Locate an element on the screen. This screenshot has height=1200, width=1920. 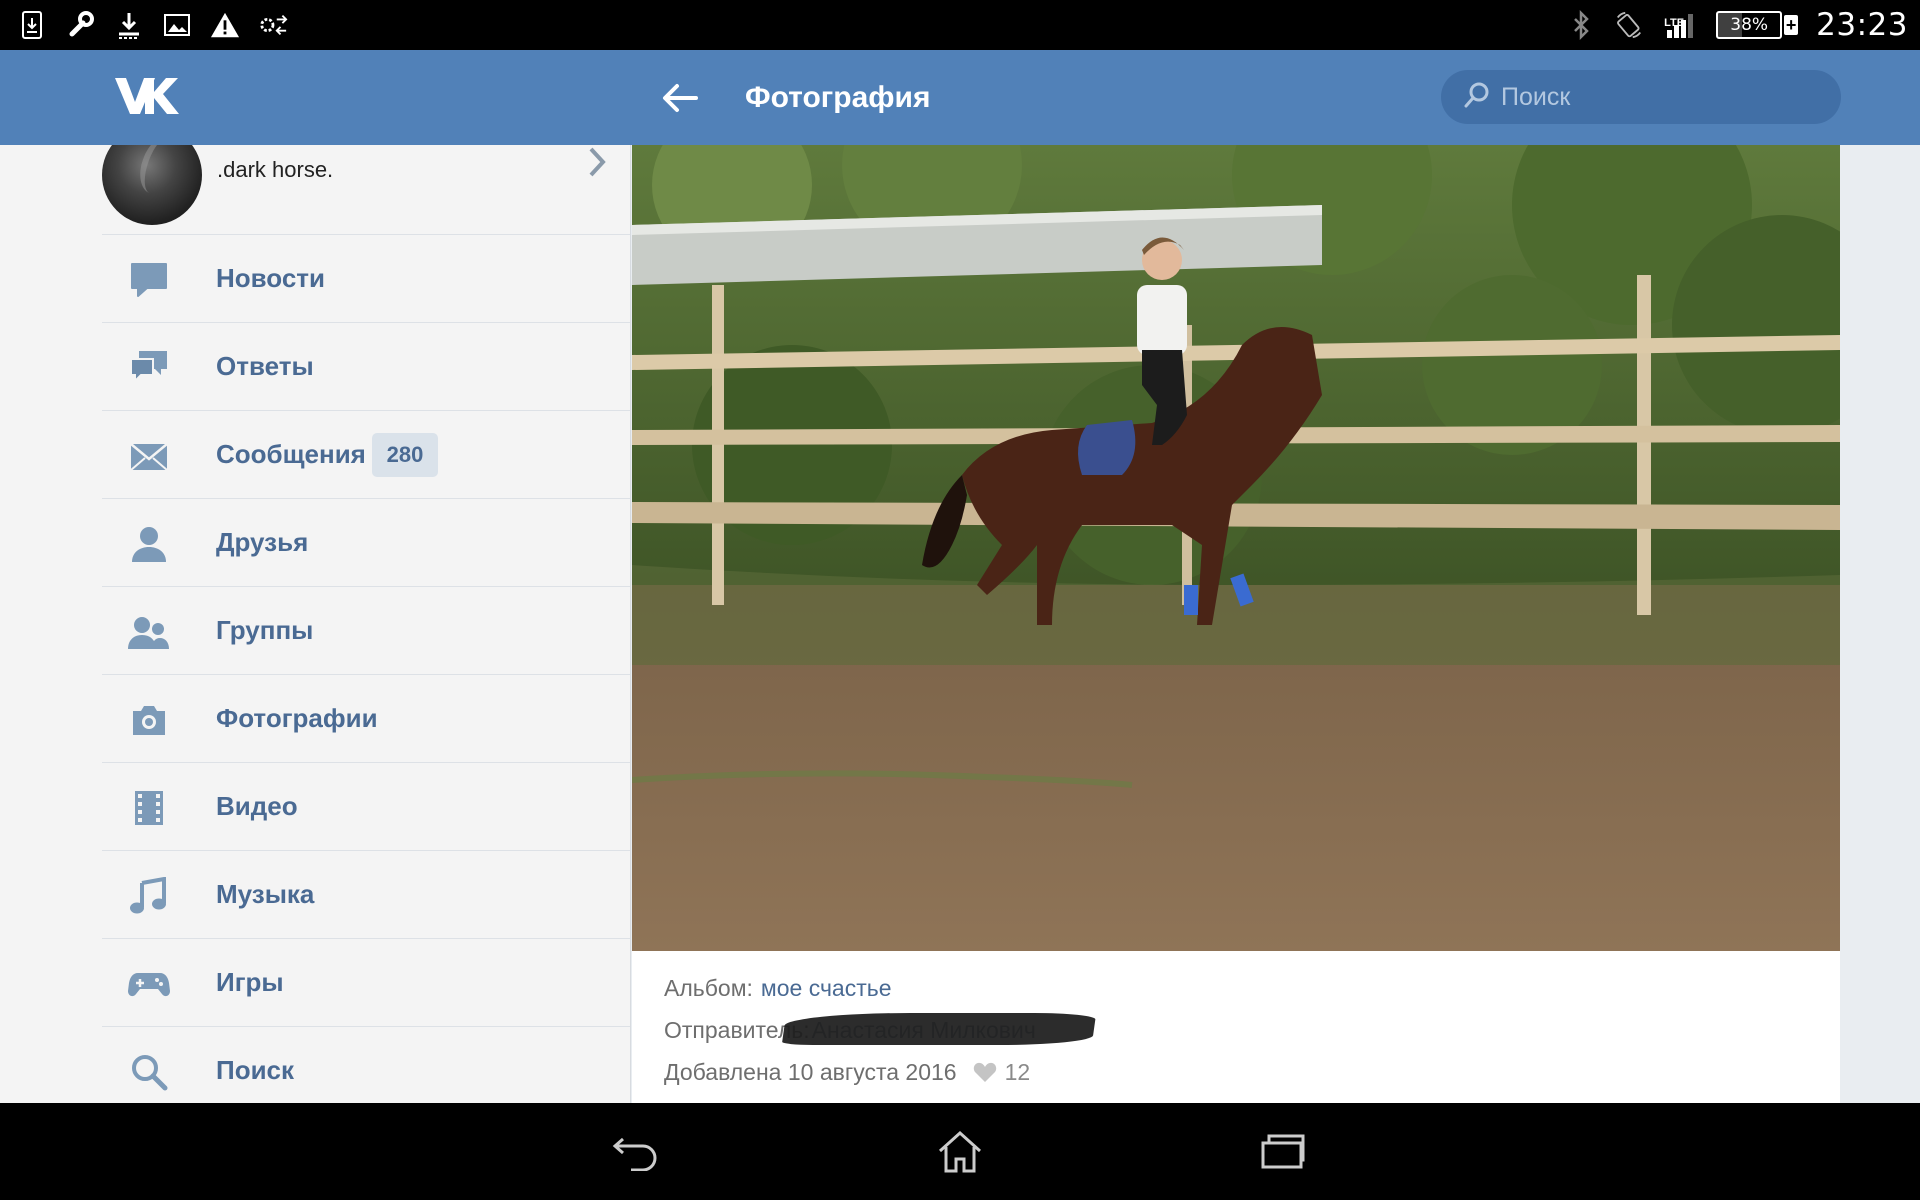
heart-icon is located at coordinates (984, 1072).